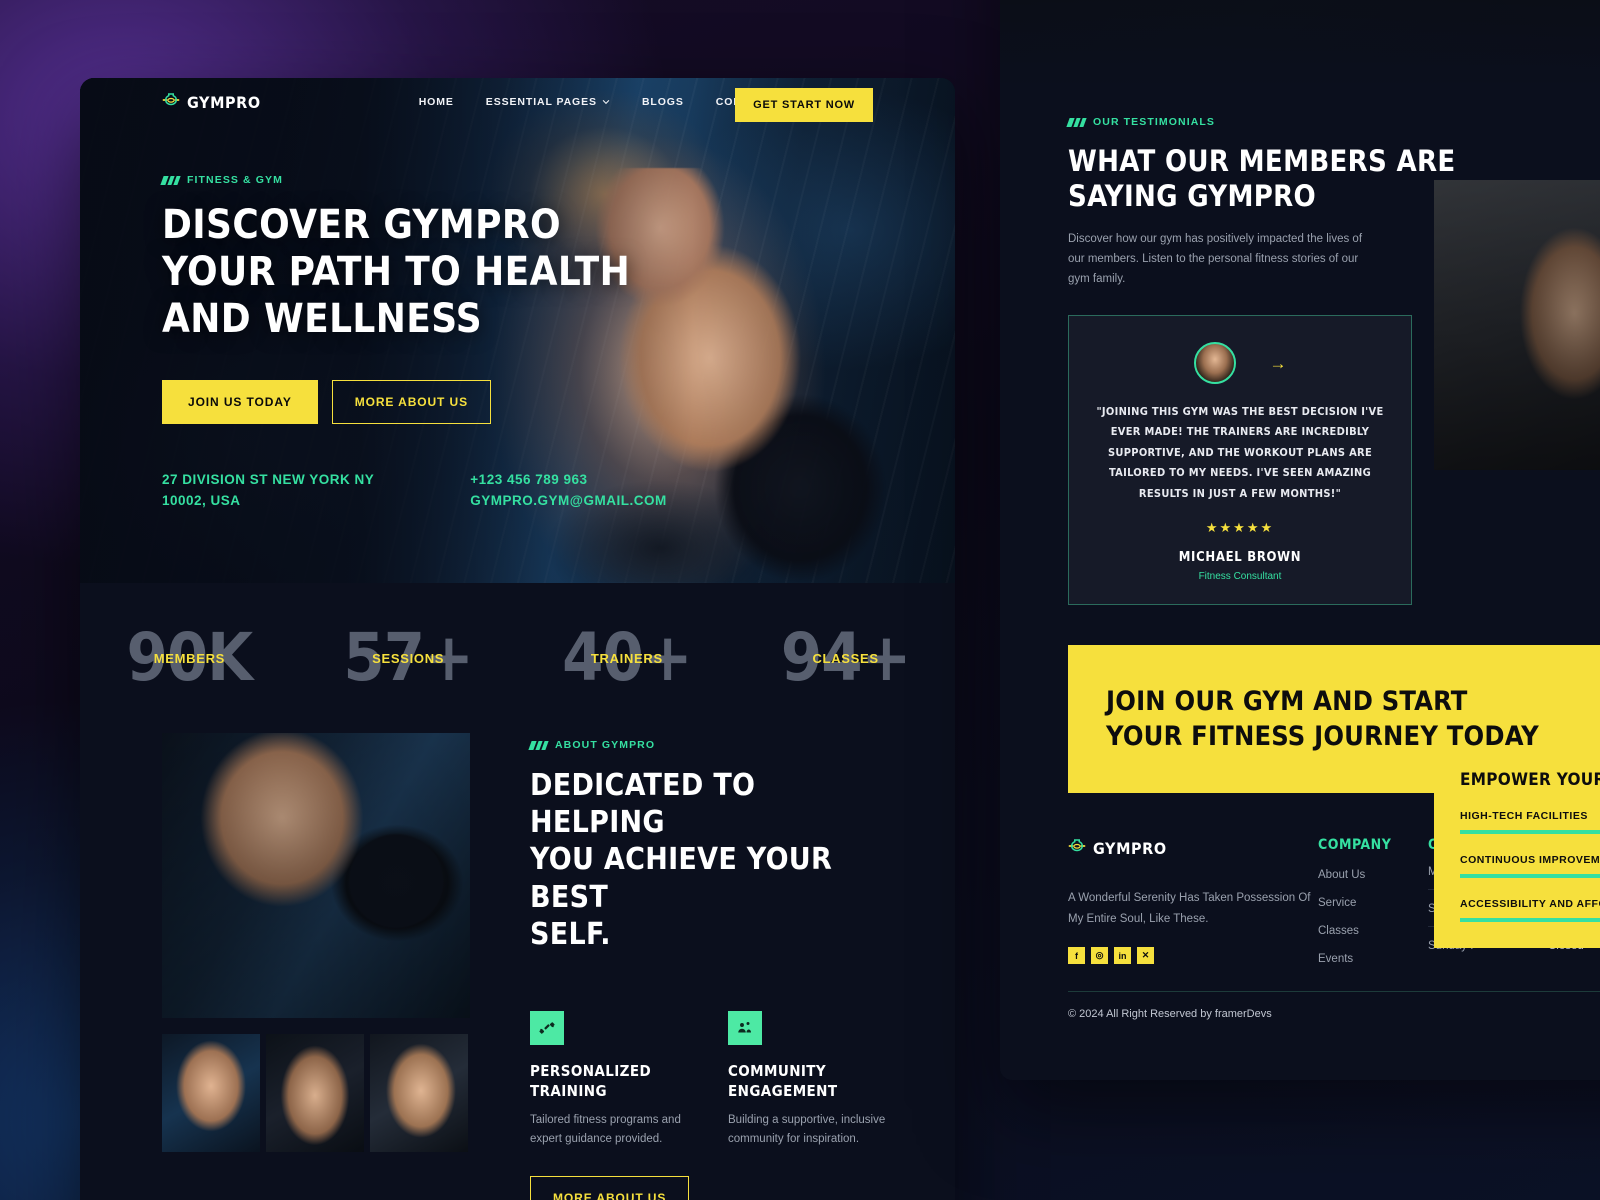 The height and width of the screenshot is (1200, 1600). I want to click on instagram-icon: ◎, so click(1099, 956).